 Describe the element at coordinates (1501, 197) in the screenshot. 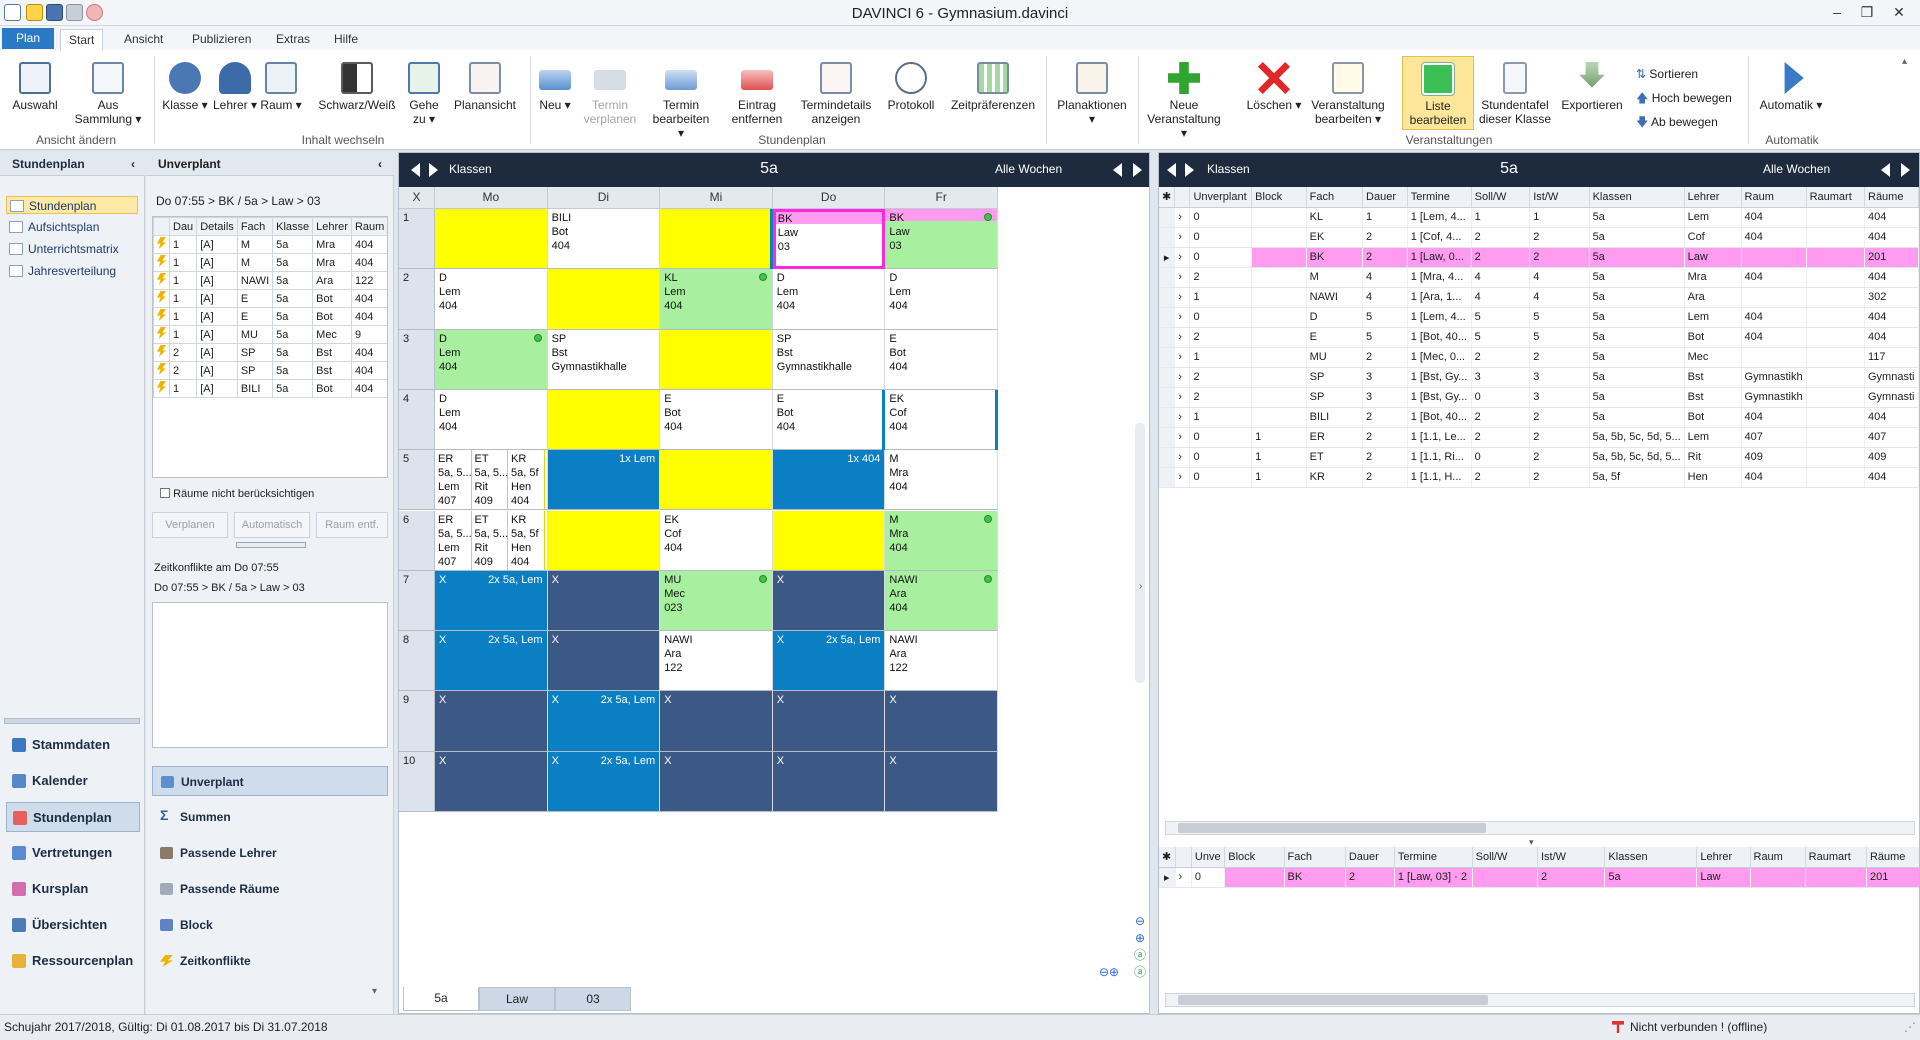

I see `list-col-header: Soll/W` at that location.